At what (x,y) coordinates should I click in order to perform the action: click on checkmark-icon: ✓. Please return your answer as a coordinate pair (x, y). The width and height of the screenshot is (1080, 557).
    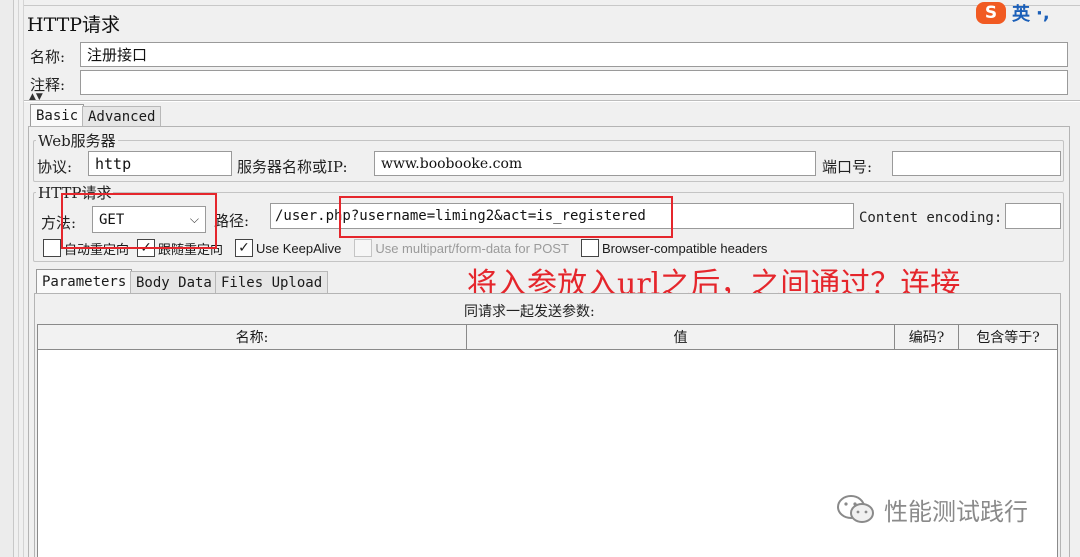
    Looking at the image, I should click on (244, 248).